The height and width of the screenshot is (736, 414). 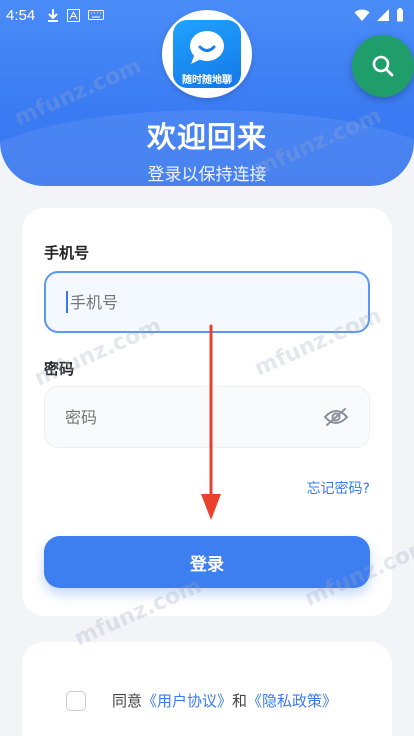 I want to click on agreement-row: 同意 《用户协议》 和 《隐私政策》, so click(x=201, y=700).